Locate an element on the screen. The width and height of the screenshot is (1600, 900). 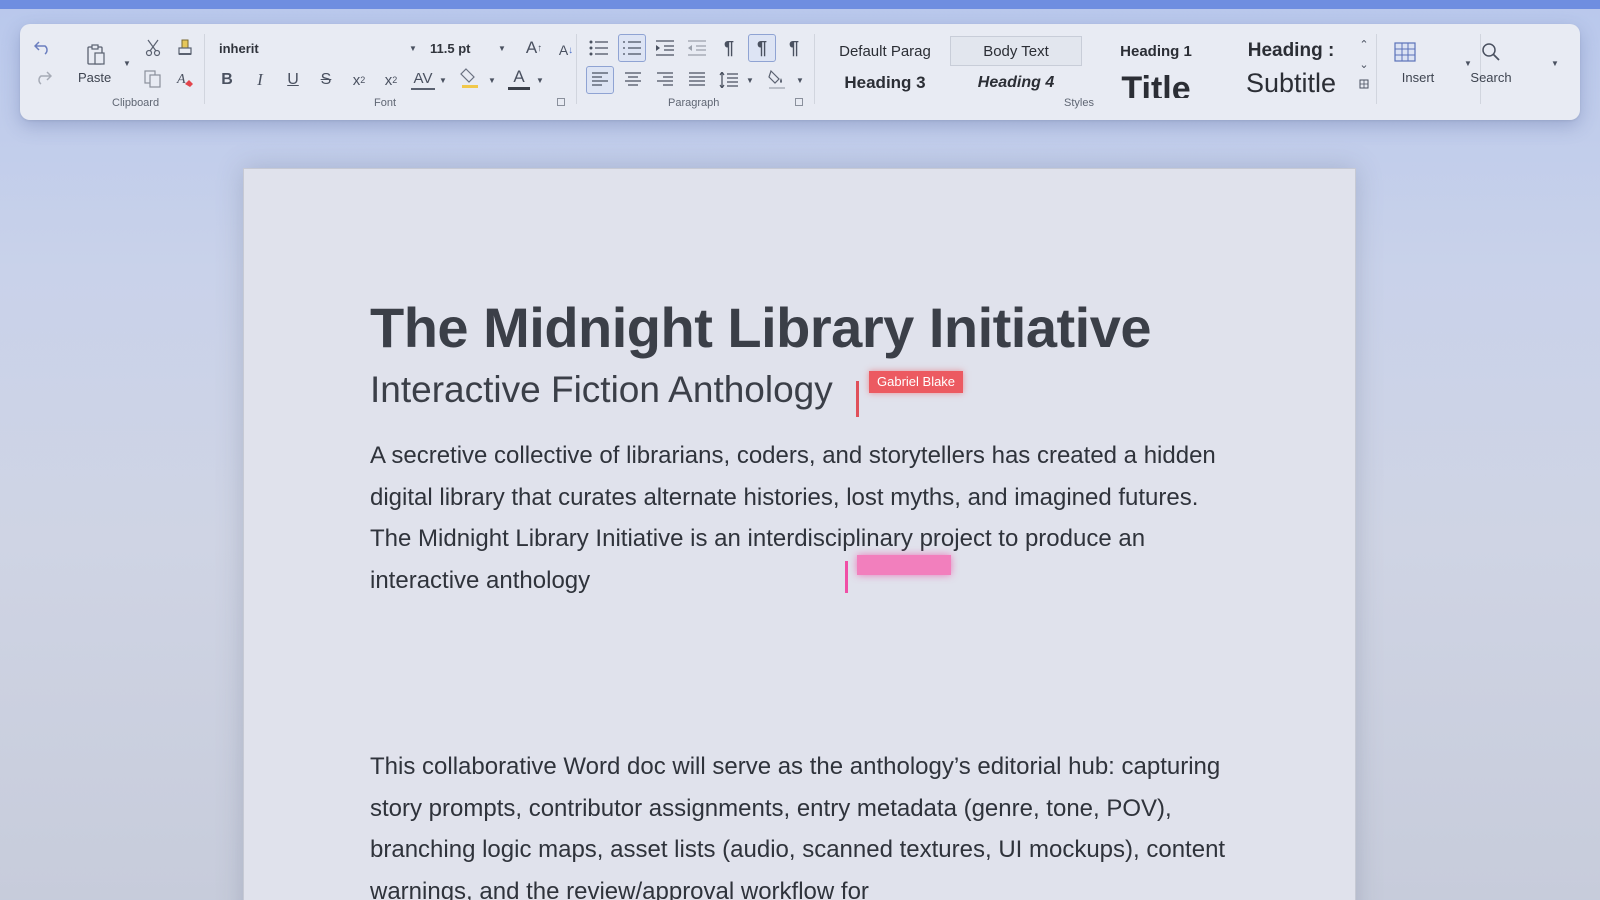
character-spacing-dropdown-icon: ▼ is located at coordinates (443, 80).